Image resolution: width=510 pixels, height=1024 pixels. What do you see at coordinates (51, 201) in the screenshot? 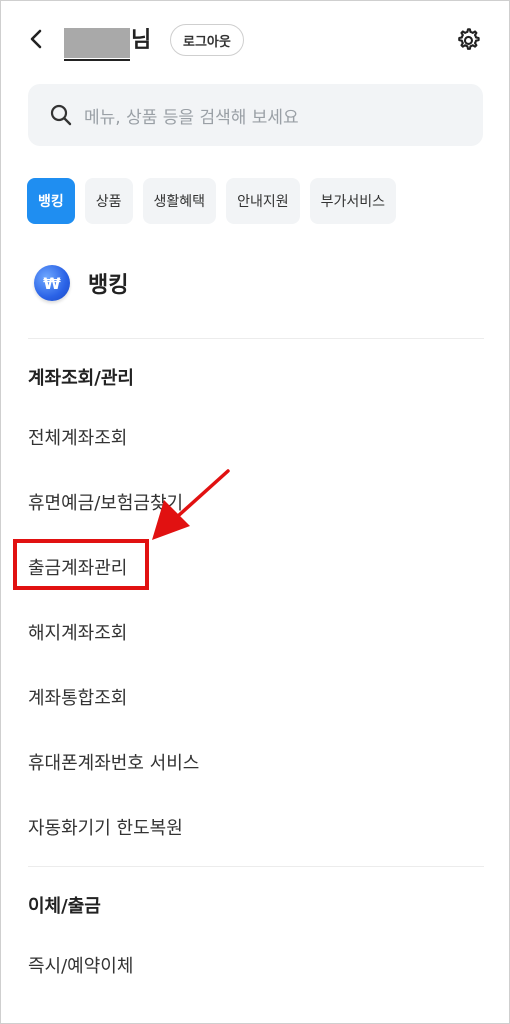
I see `tab-banking: 뱅킹` at bounding box center [51, 201].